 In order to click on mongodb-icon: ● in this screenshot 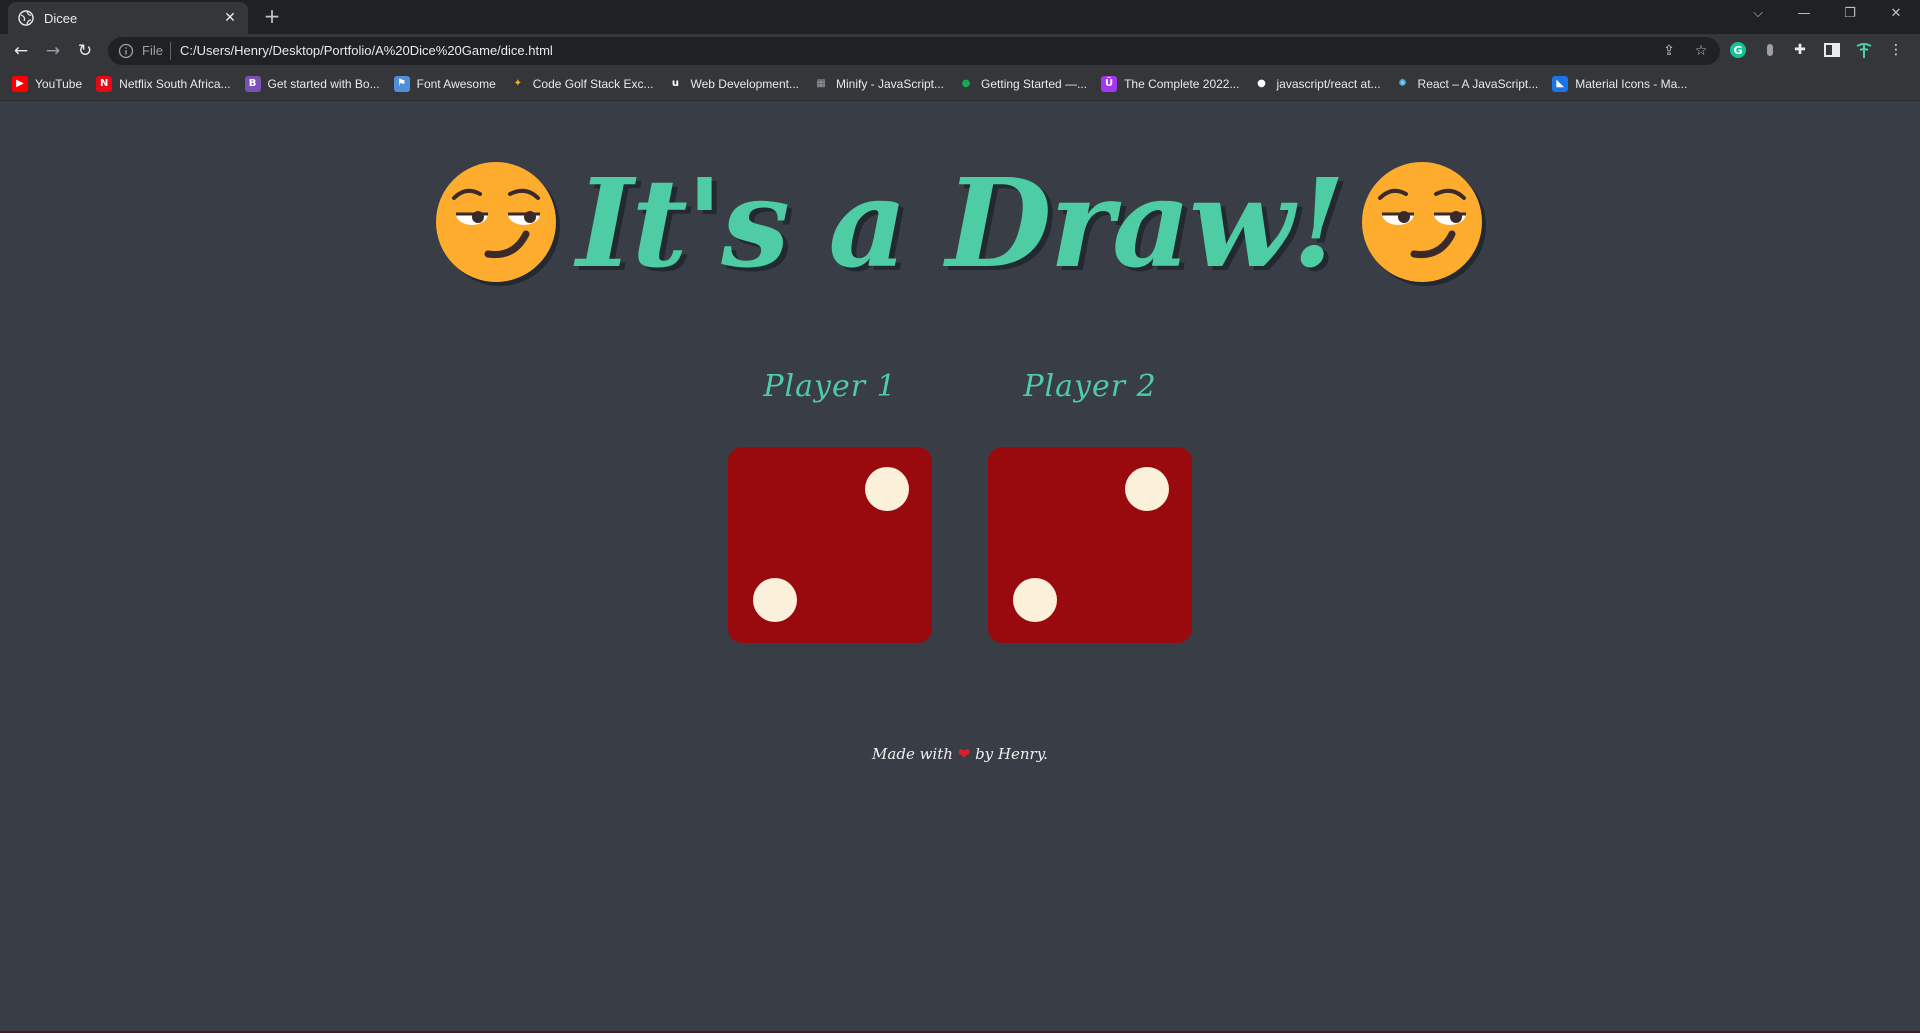, I will do `click(966, 83)`.